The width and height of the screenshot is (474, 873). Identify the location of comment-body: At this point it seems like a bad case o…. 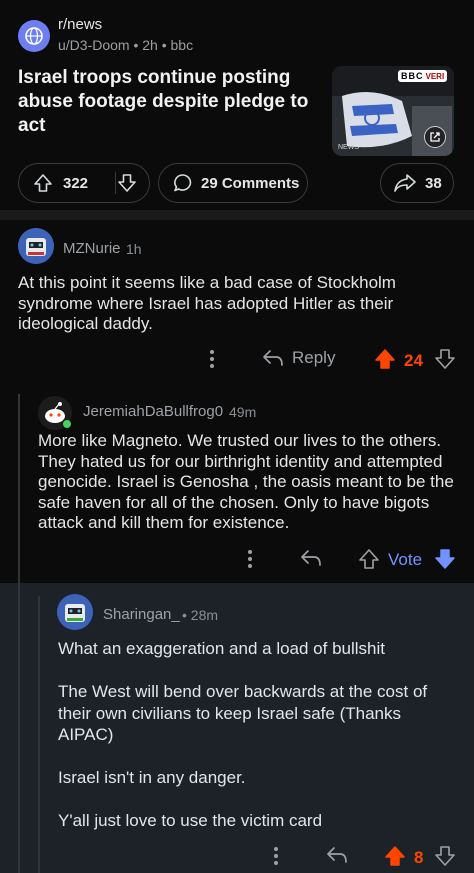
(209, 303).